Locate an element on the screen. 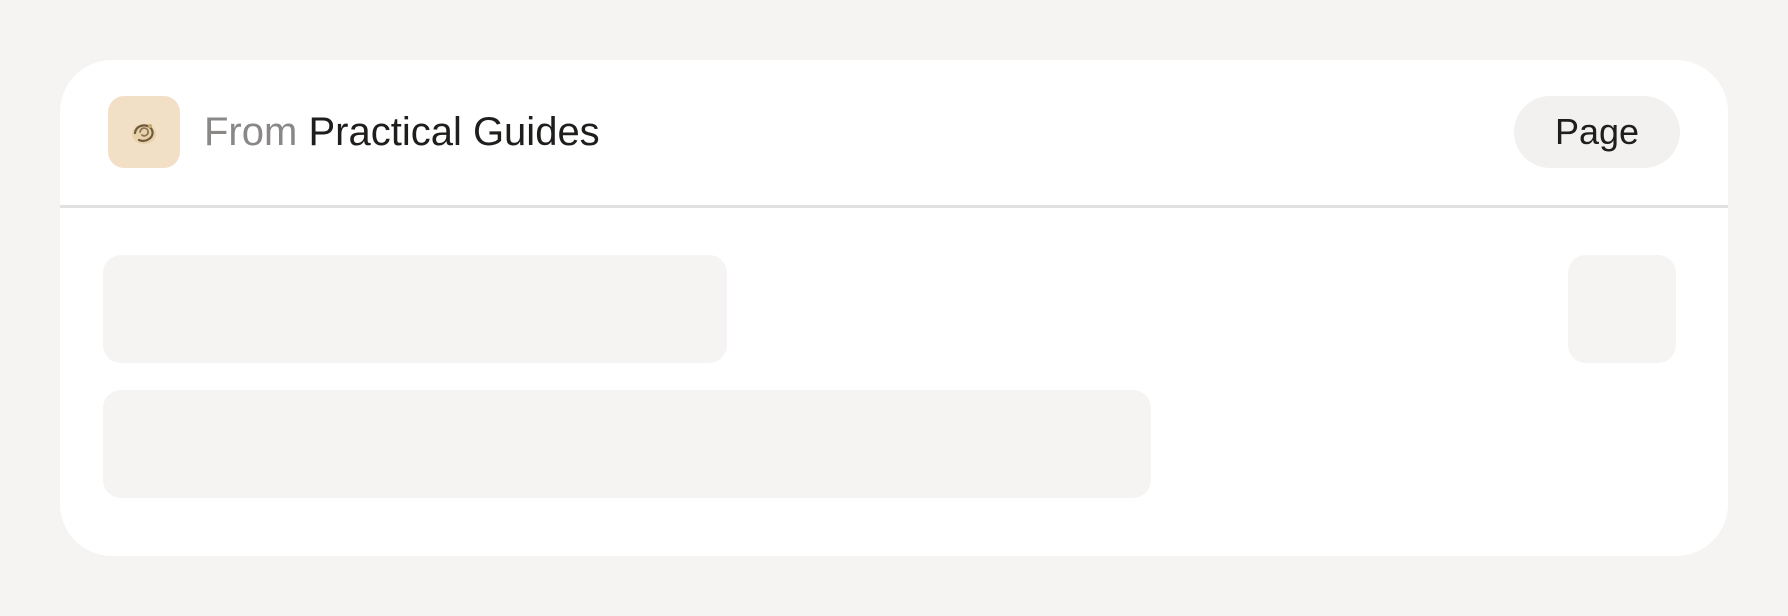  page-button: Page is located at coordinates (1597, 132).